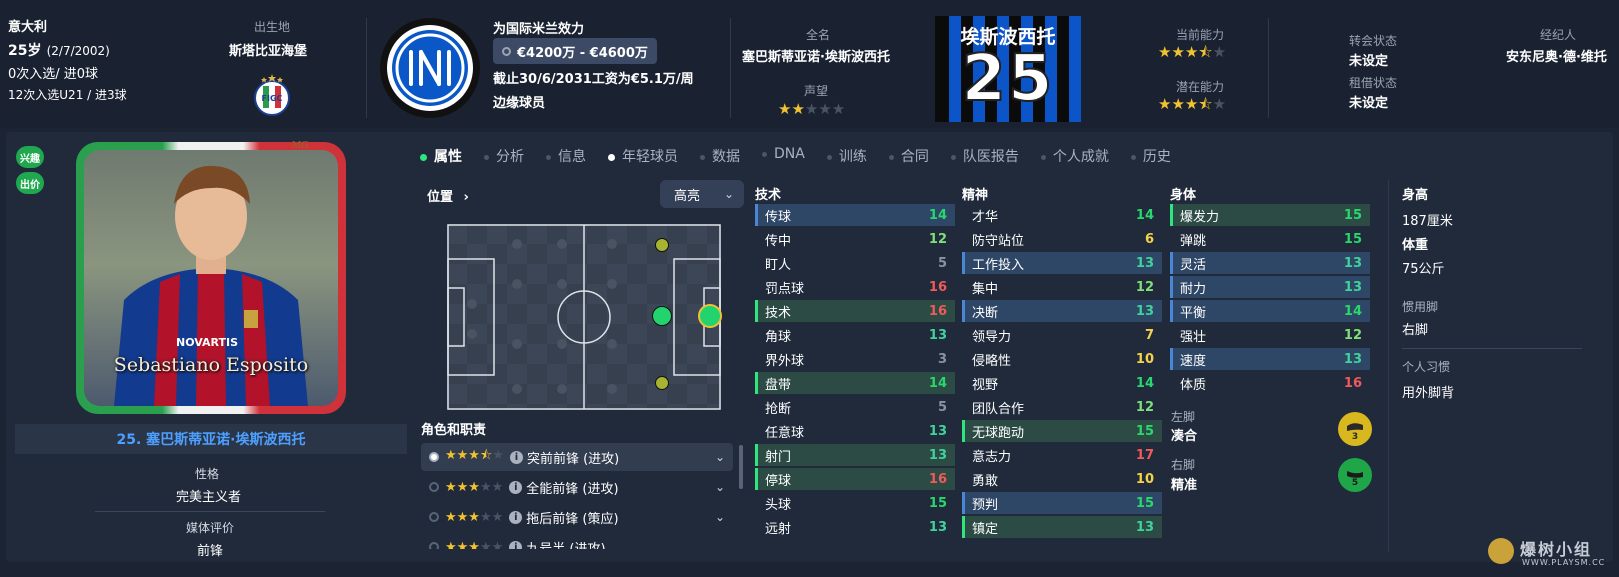 Image resolution: width=1619 pixels, height=577 pixels. What do you see at coordinates (1270, 383) in the screenshot?
I see `attribute-row: 体质 16` at bounding box center [1270, 383].